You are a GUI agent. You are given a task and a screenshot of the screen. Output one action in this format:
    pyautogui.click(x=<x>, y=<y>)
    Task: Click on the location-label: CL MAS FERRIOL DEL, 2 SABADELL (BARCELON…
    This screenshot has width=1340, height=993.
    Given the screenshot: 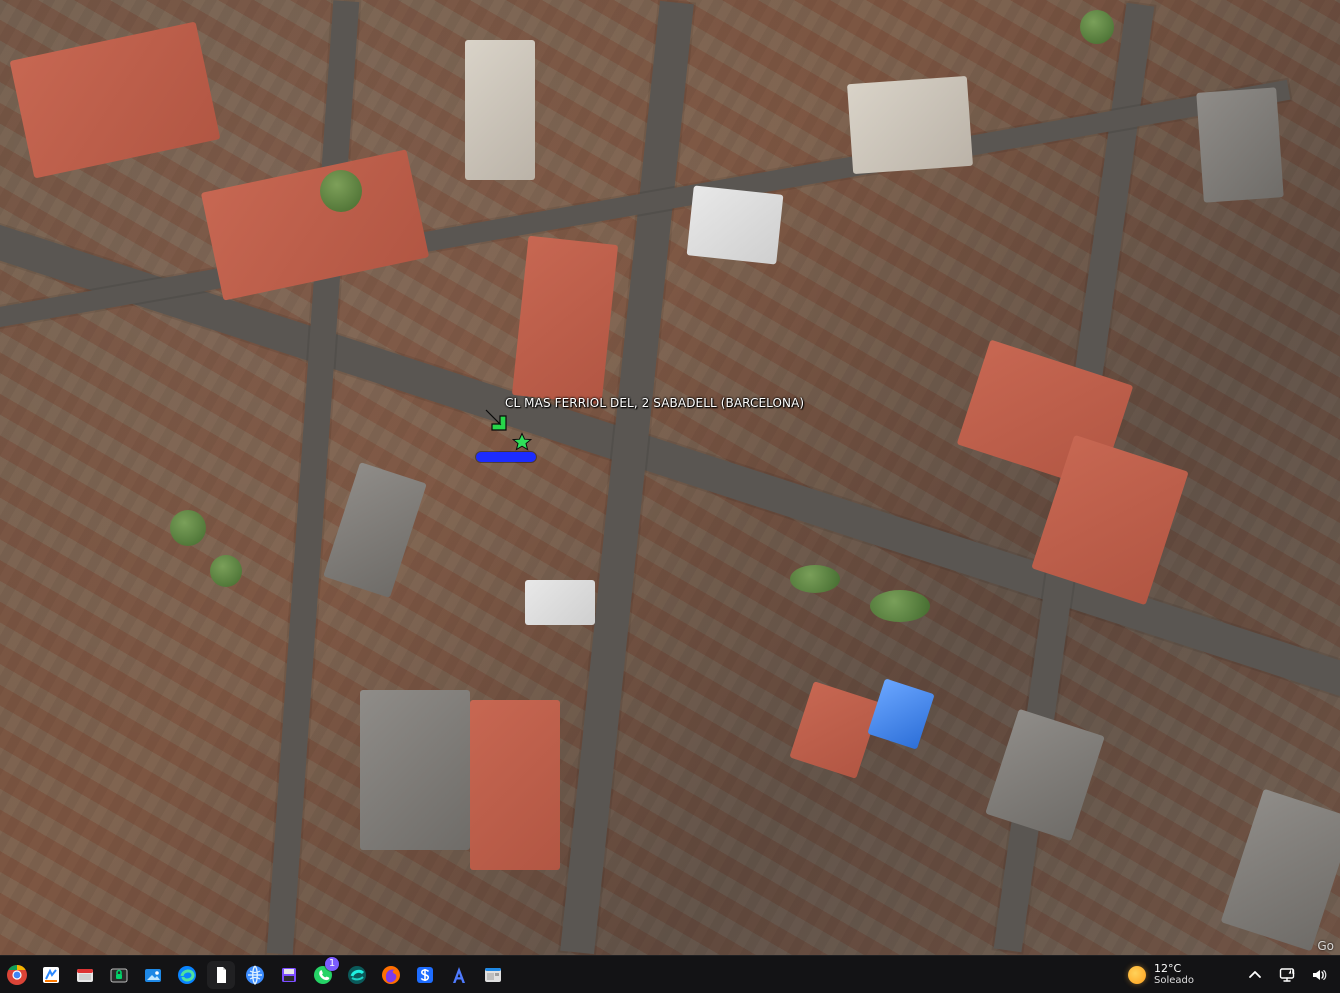 What is the action you would take?
    pyautogui.click(x=655, y=403)
    